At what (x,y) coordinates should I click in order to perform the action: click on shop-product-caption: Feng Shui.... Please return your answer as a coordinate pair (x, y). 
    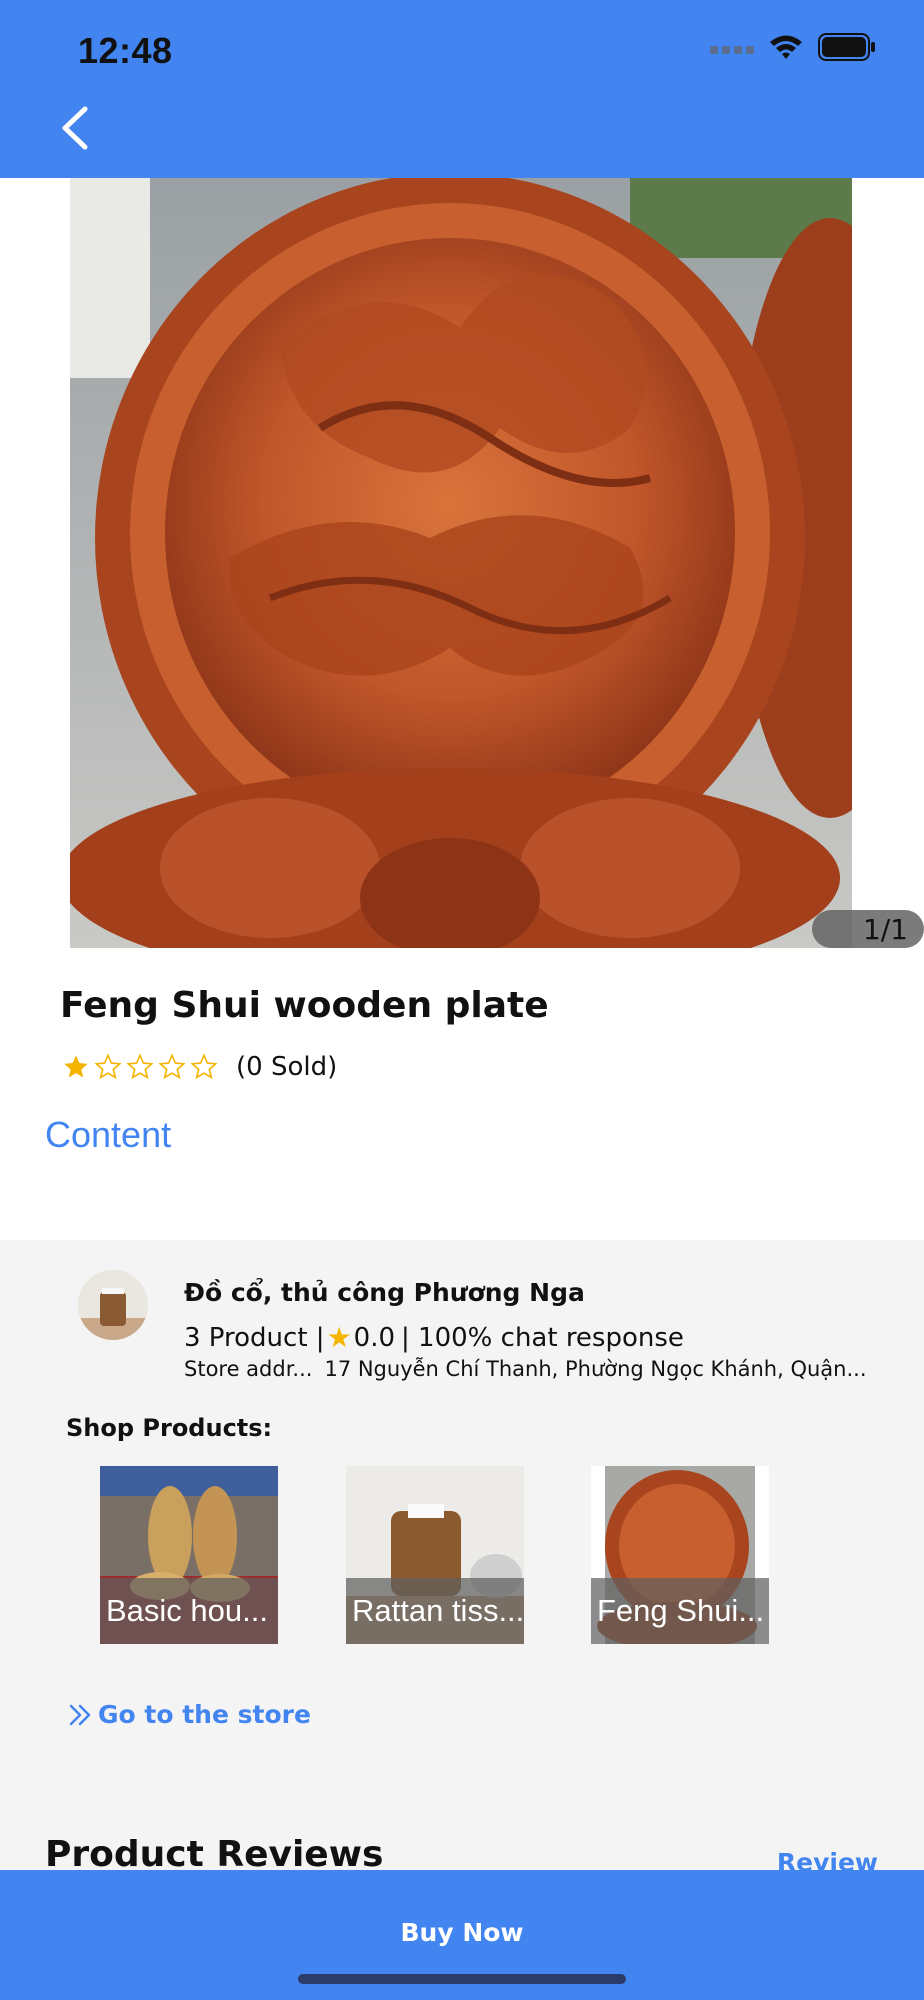
    Looking at the image, I should click on (680, 1611).